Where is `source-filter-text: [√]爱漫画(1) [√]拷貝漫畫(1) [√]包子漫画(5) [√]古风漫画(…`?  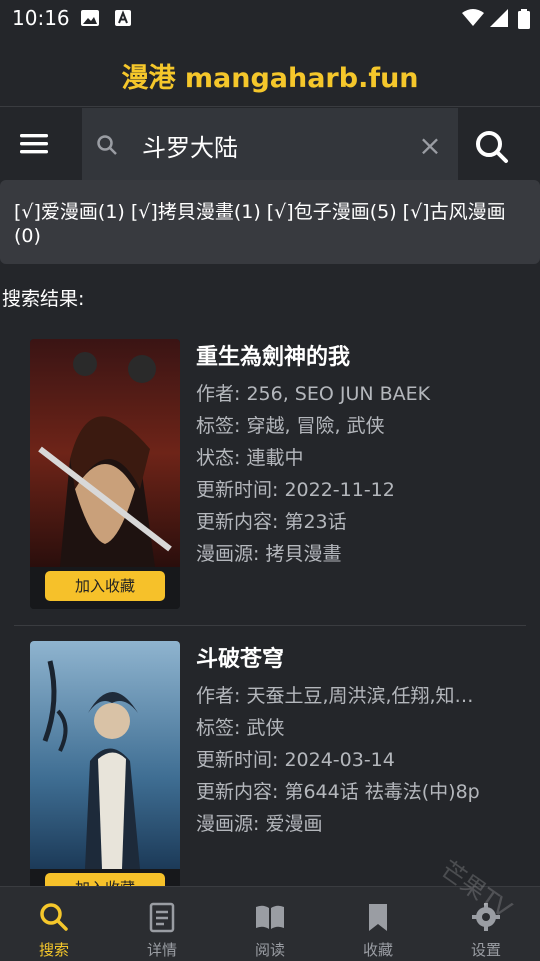 source-filter-text: [√]爱漫画(1) [√]拷貝漫畫(1) [√]包子漫画(5) [√]古风漫画(… is located at coordinates (260, 224).